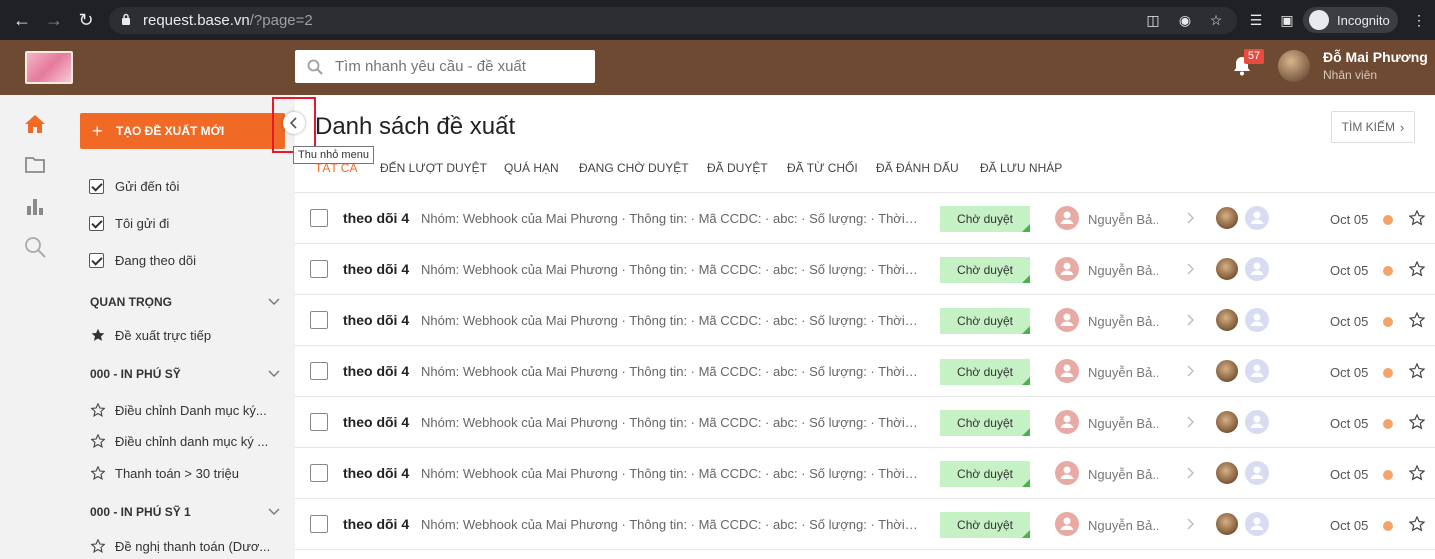 The width and height of the screenshot is (1435, 559). What do you see at coordinates (1419, 20) in the screenshot?
I see `more-menu-icon: ⋮` at bounding box center [1419, 20].